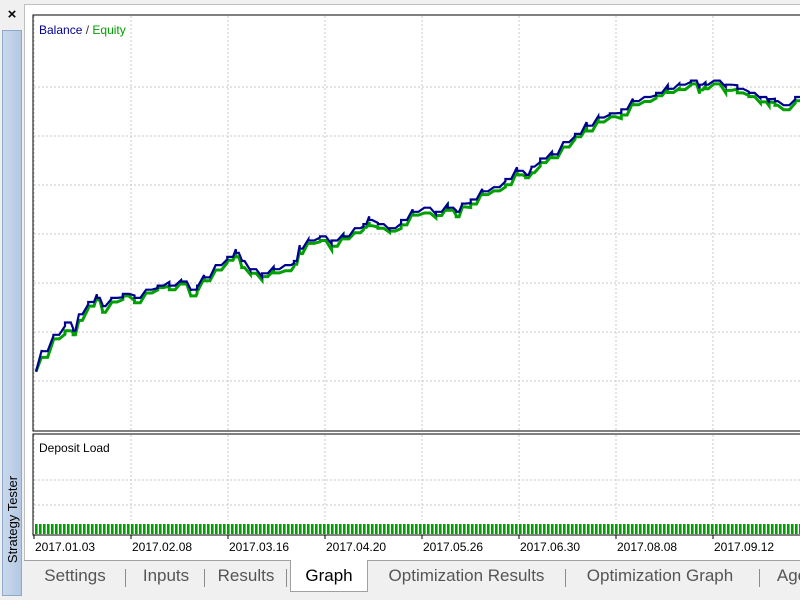 The height and width of the screenshot is (600, 800). Describe the element at coordinates (166, 576) in the screenshot. I see `tab-inputs: Inputs` at that location.